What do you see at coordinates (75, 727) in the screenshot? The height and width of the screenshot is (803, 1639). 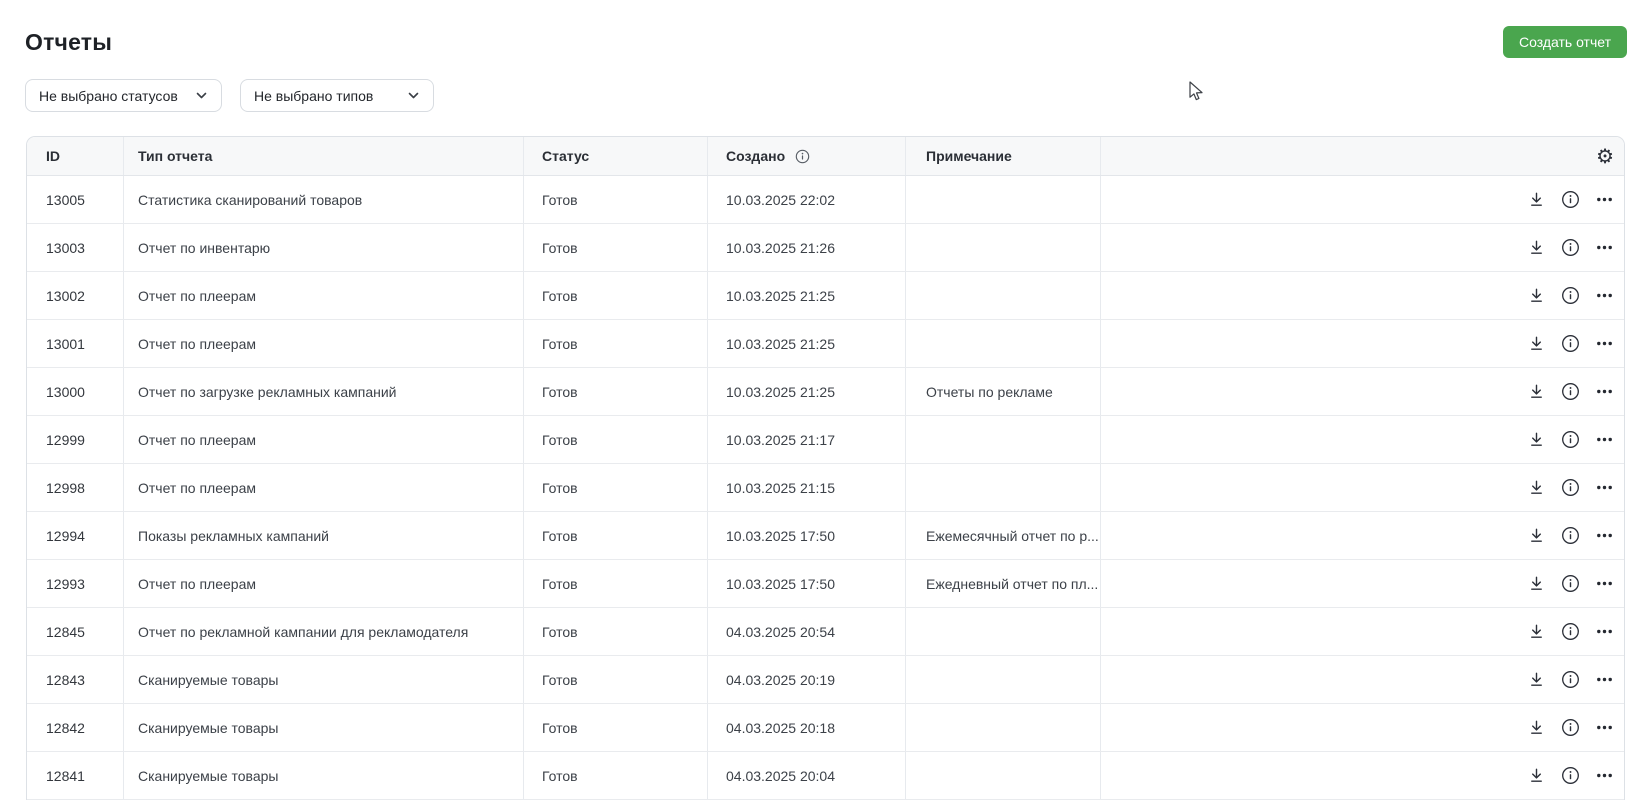 I see `cell-id: 12842` at bounding box center [75, 727].